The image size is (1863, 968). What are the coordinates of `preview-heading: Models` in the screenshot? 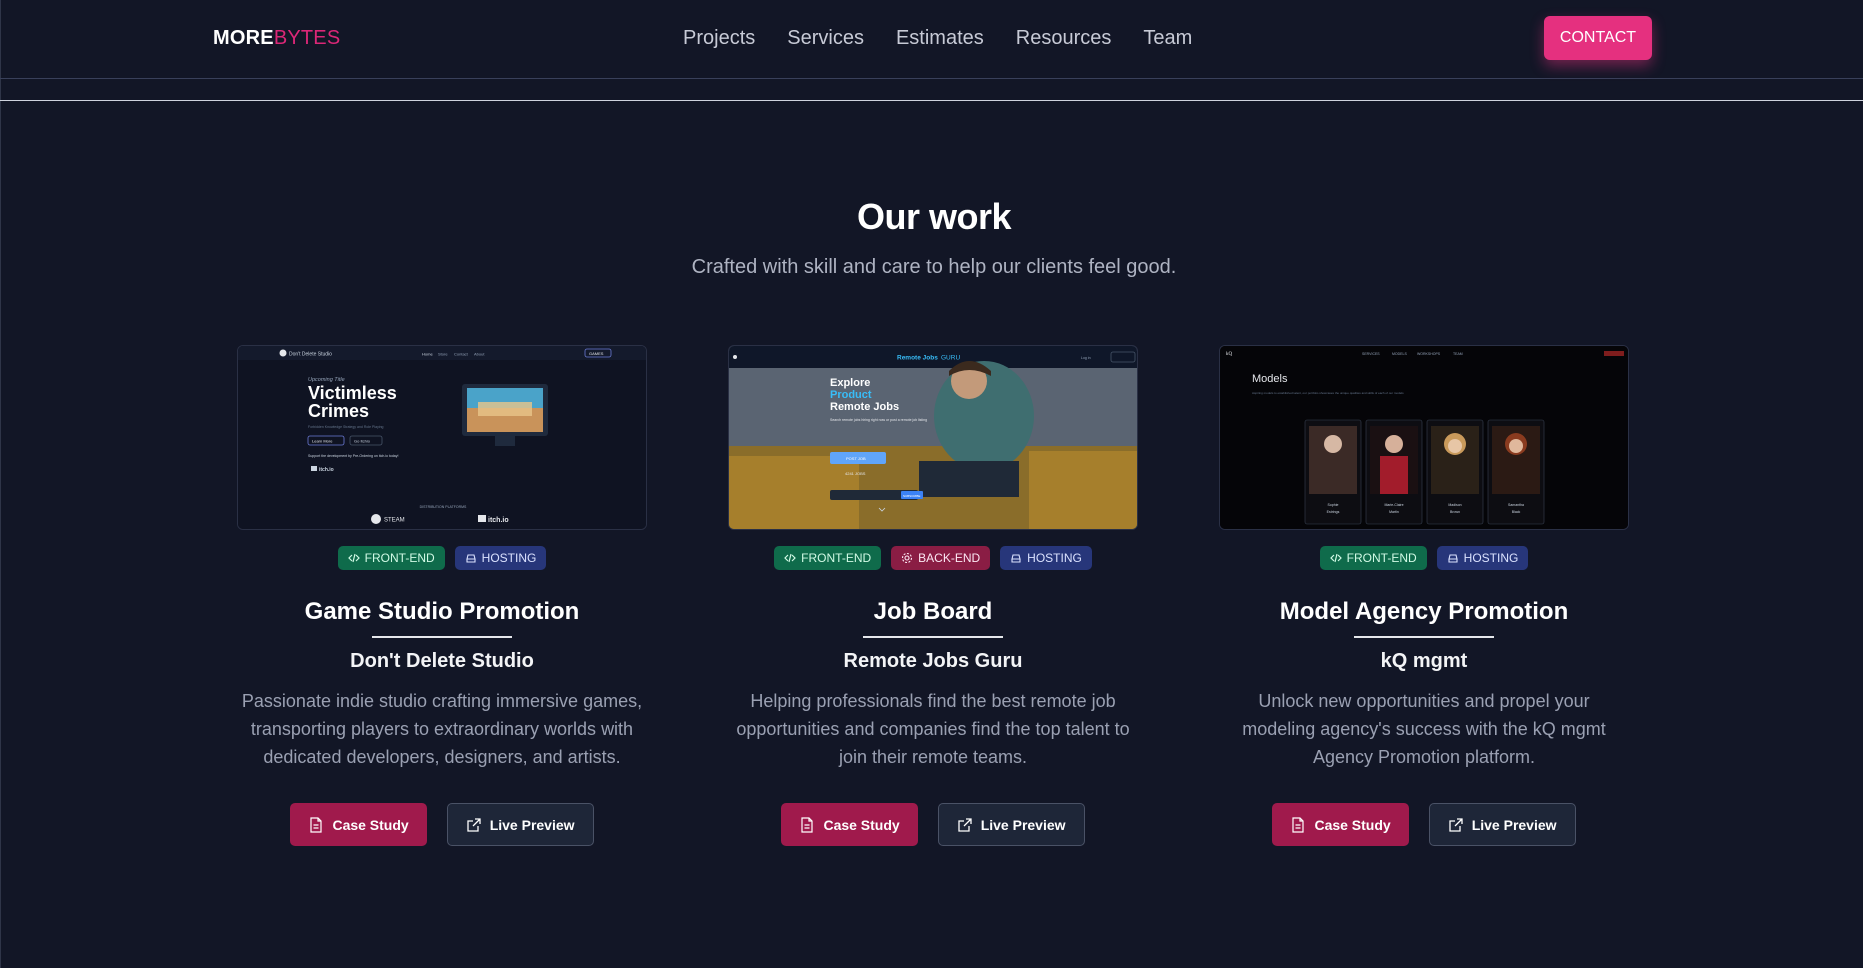 It's located at (1270, 379).